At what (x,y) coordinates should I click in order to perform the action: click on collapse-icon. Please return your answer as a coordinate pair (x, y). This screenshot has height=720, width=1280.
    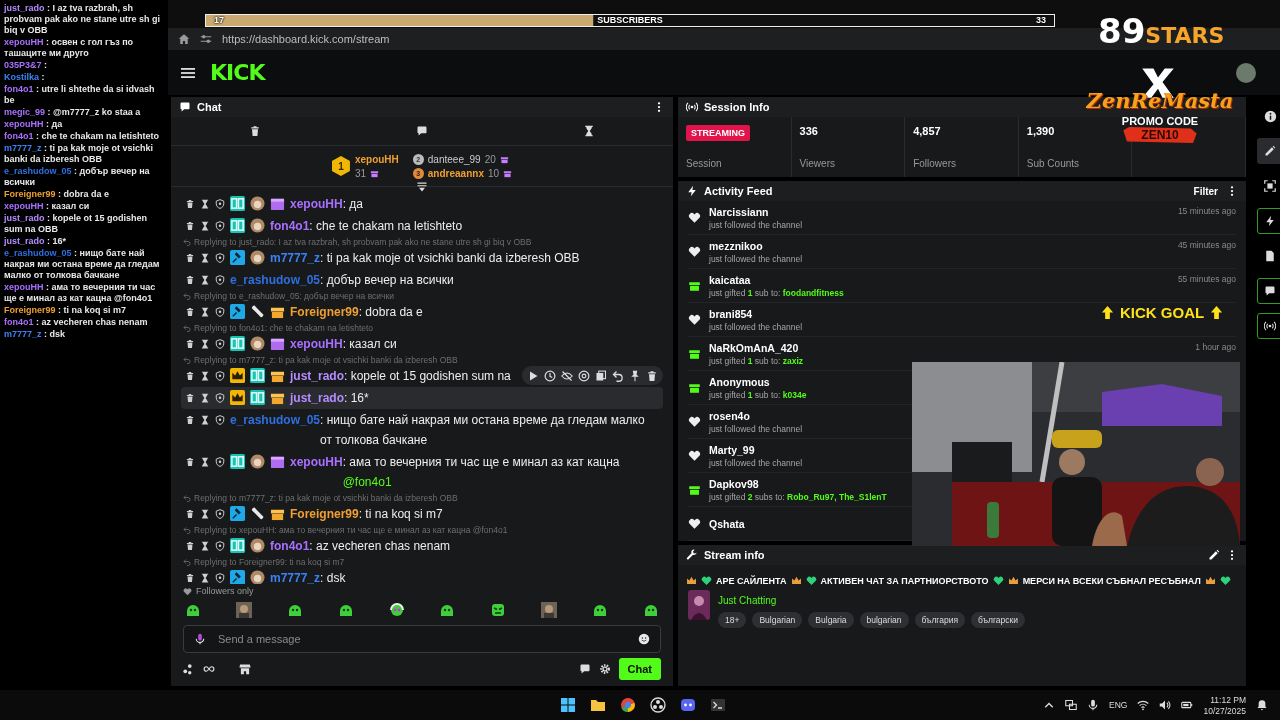
    Looking at the image, I should click on (422, 187).